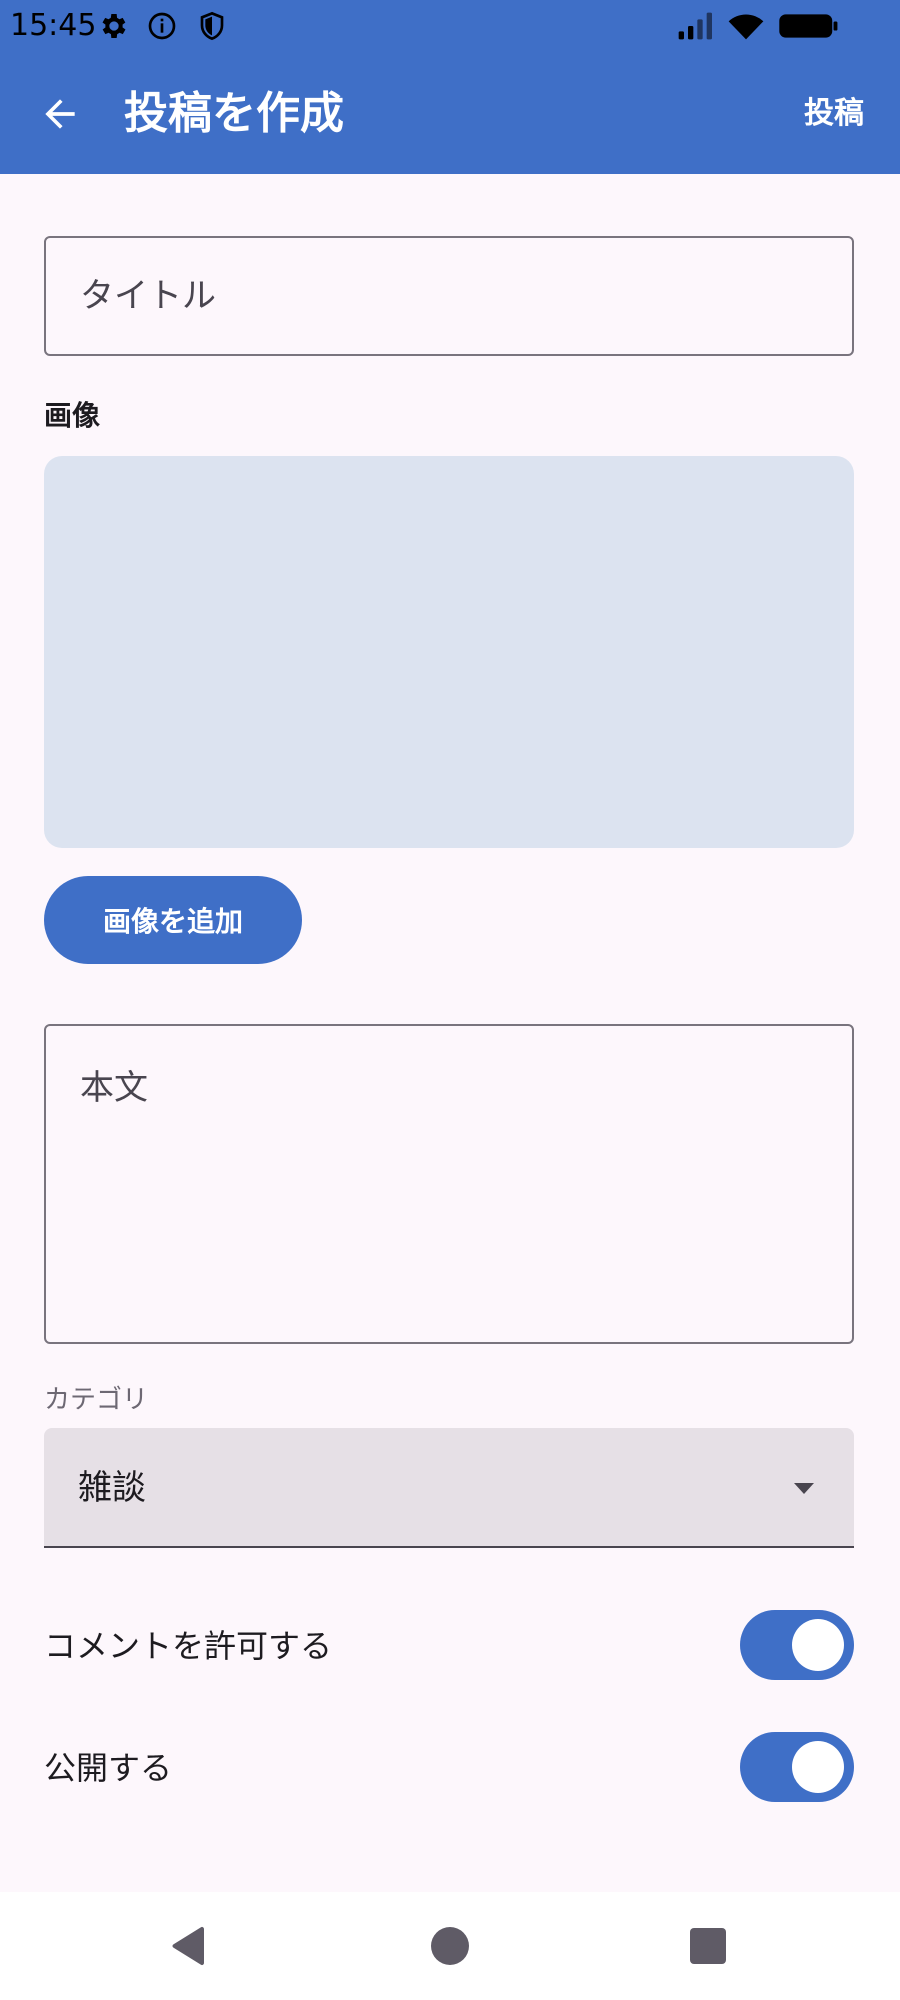  I want to click on category-value: 雑談, so click(112, 1488).